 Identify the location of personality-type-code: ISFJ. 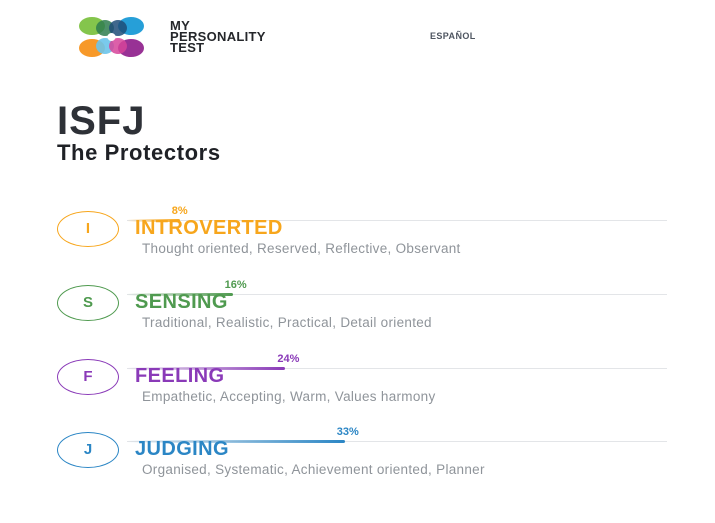
(101, 121).